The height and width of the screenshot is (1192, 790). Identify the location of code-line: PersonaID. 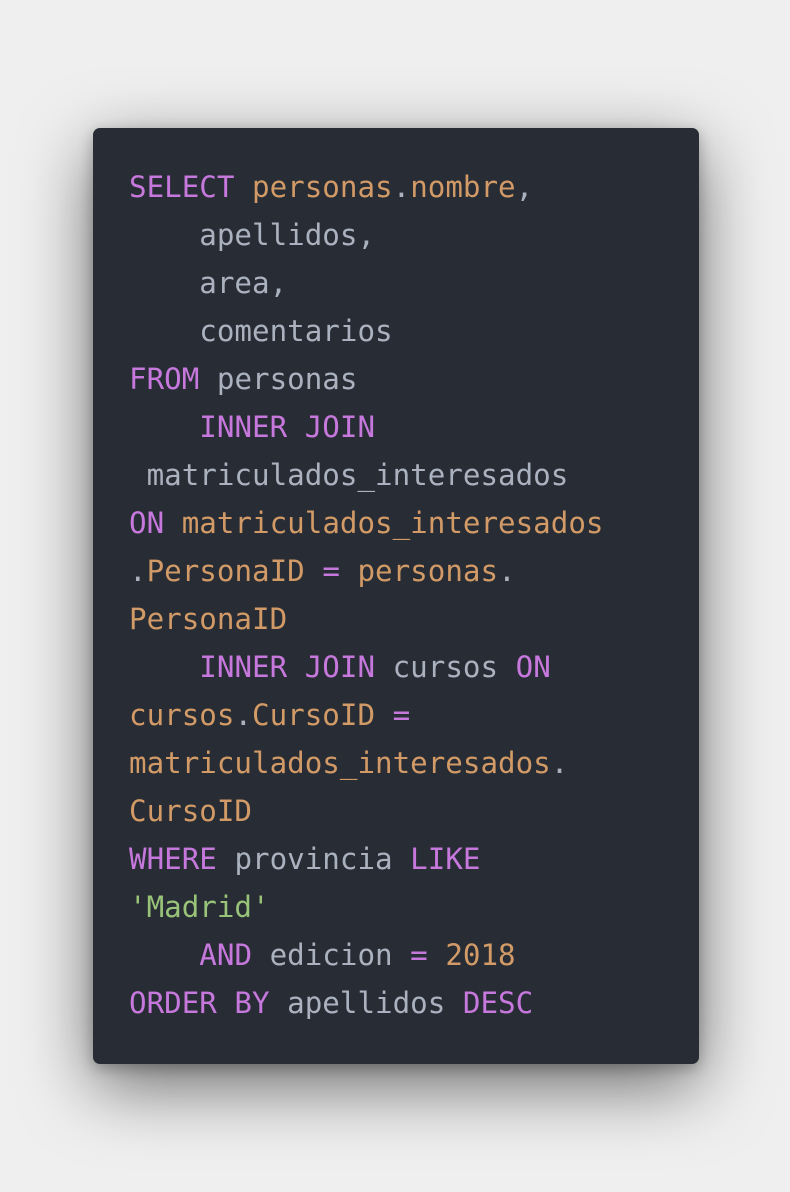
(366, 619).